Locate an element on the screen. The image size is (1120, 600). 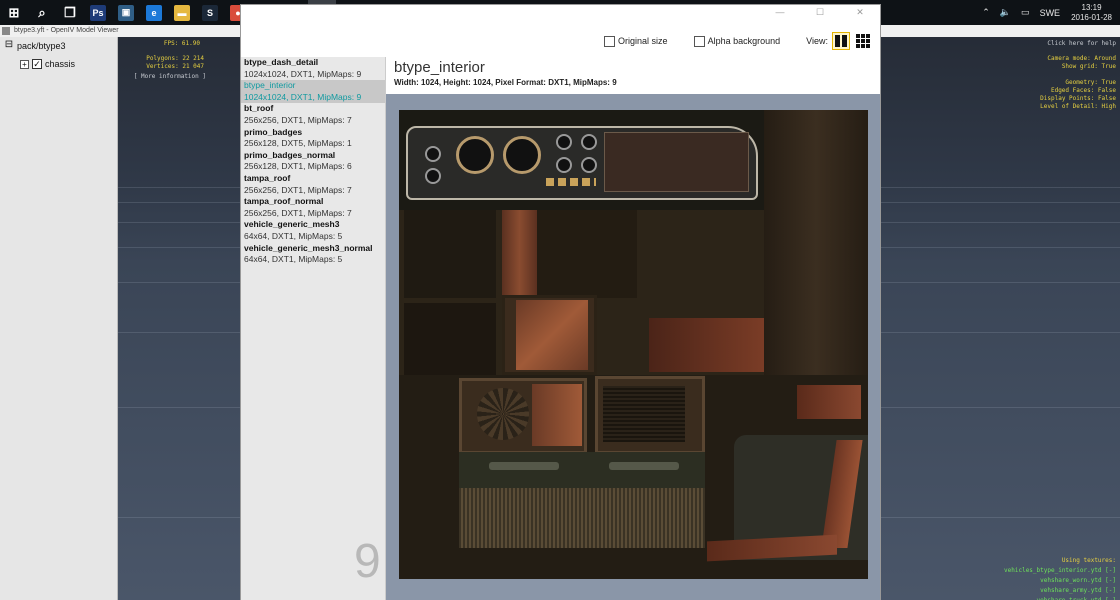
media-player-icon: ▣ is located at coordinates (126, 12).